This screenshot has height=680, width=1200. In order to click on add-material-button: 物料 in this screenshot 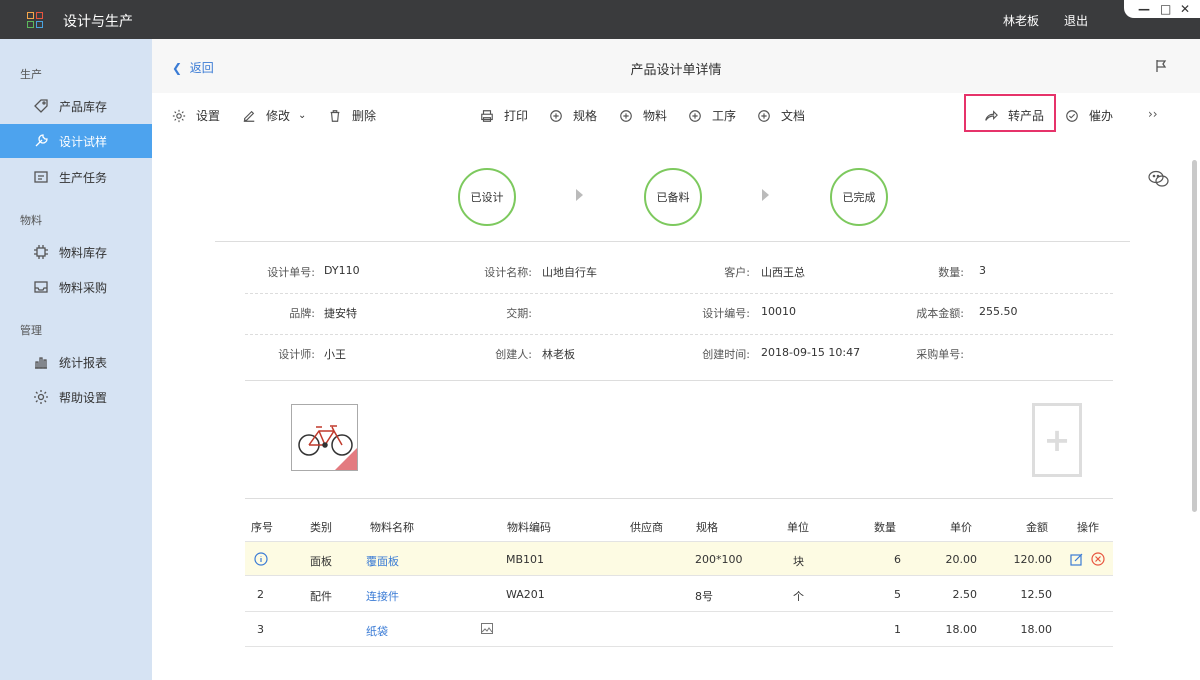, I will do `click(643, 115)`.